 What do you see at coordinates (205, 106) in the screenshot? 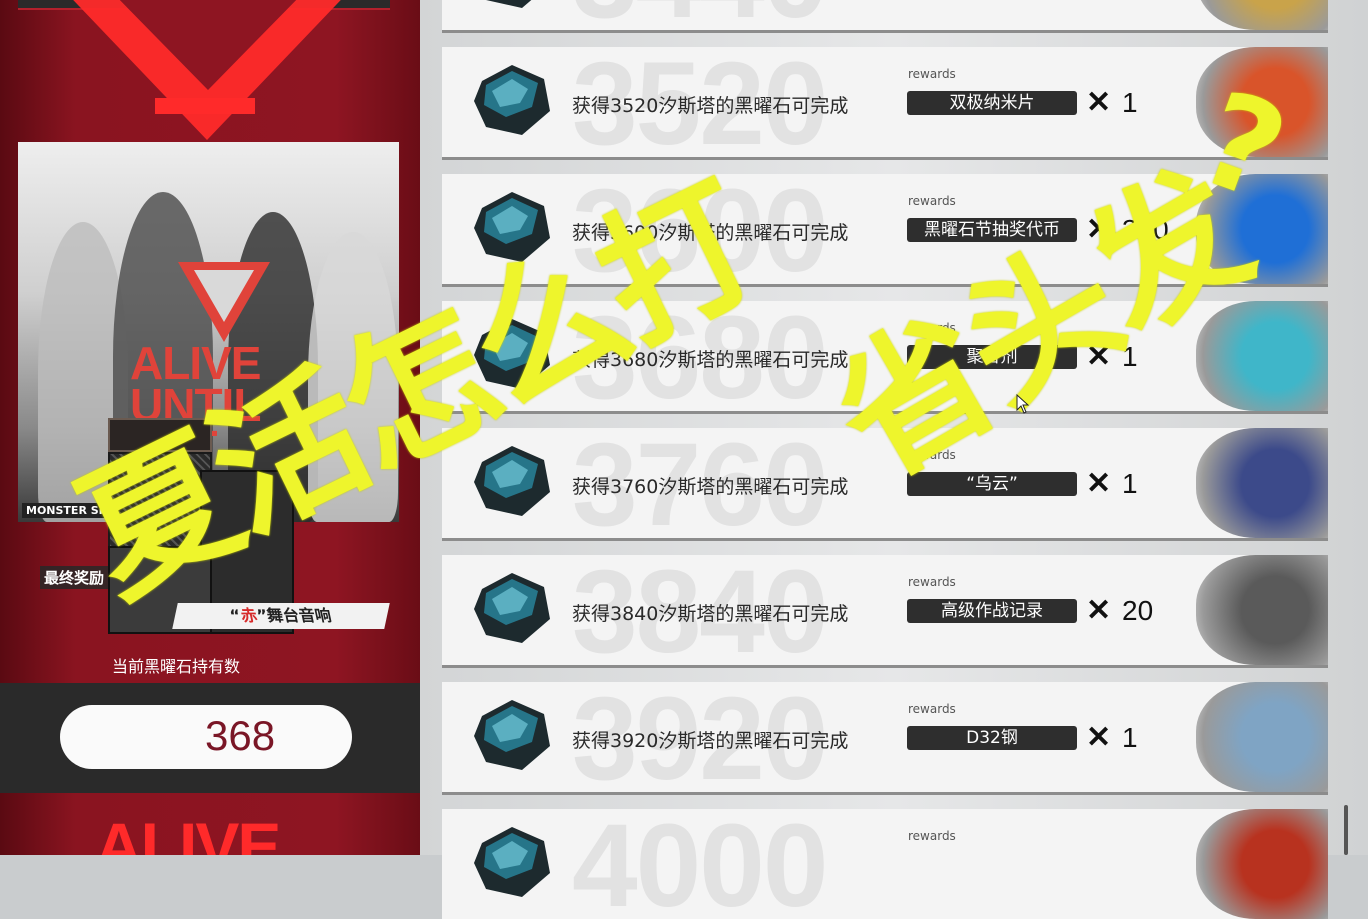
I see `triangle-logo-bar` at bounding box center [205, 106].